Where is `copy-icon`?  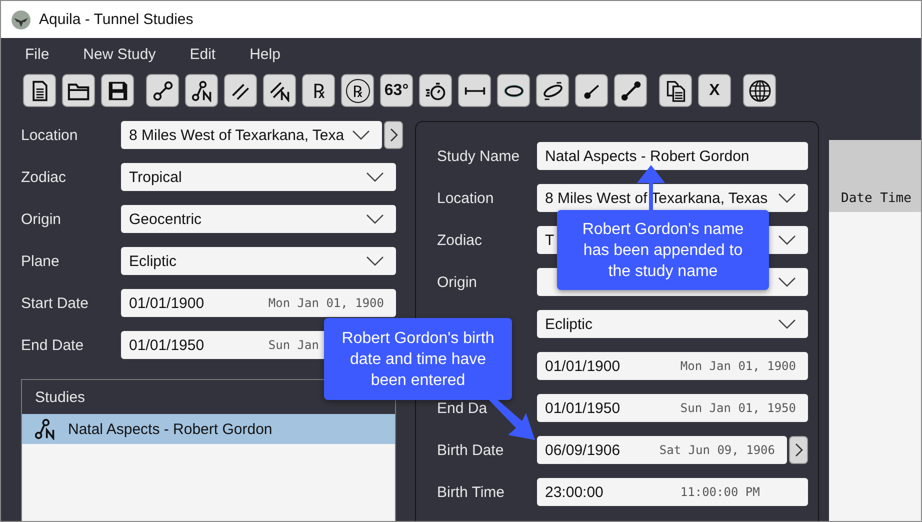
copy-icon is located at coordinates (675, 91).